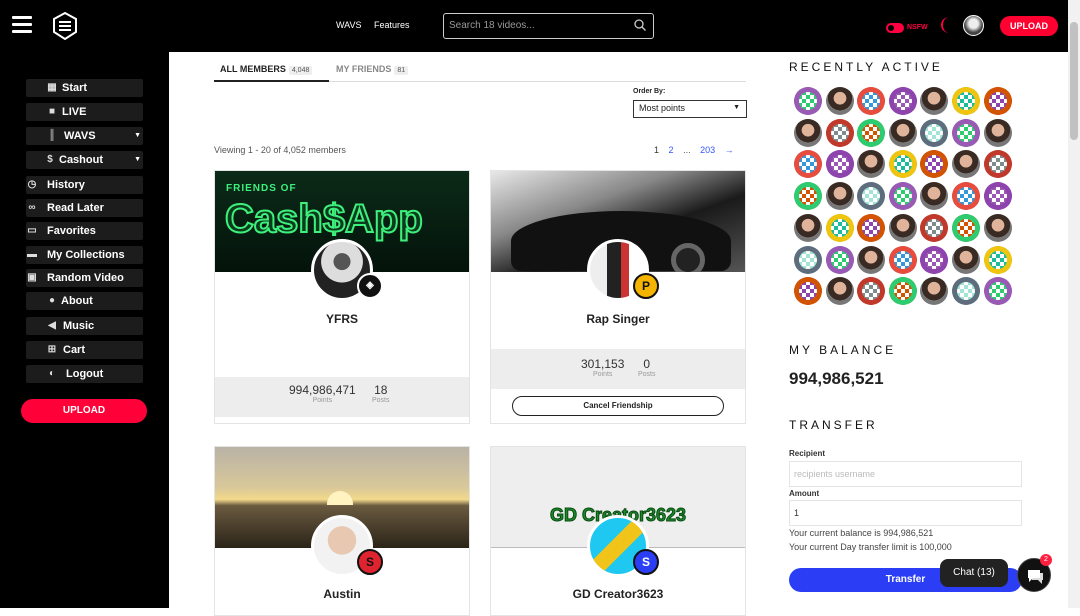 Image resolution: width=1080 pixels, height=616 pixels. I want to click on member-name: Austin, so click(342, 594).